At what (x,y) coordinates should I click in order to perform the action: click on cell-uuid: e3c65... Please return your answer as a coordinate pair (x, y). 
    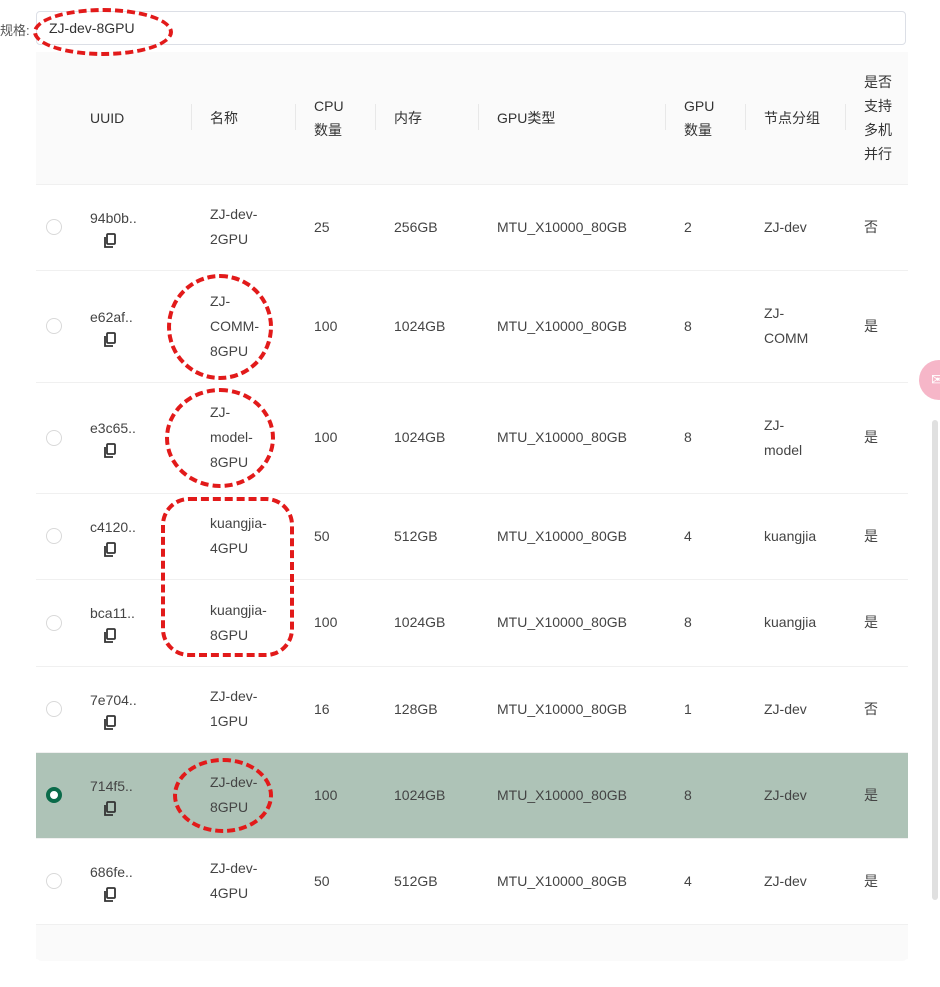
    Looking at the image, I should click on (141, 437).